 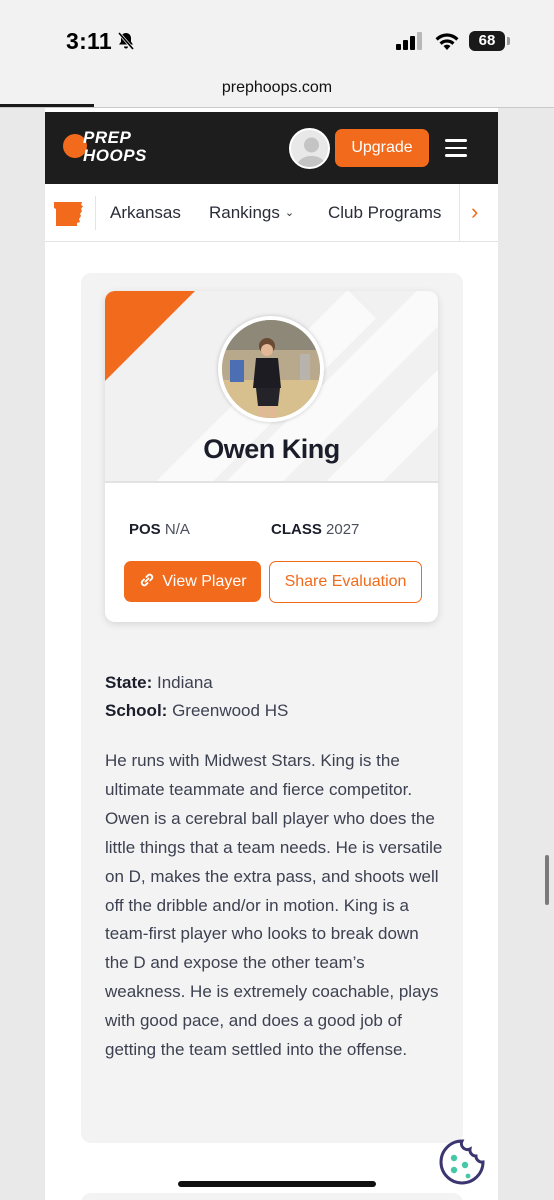 What do you see at coordinates (115, 155) in the screenshot?
I see `logo-line-2: HOOPS` at bounding box center [115, 155].